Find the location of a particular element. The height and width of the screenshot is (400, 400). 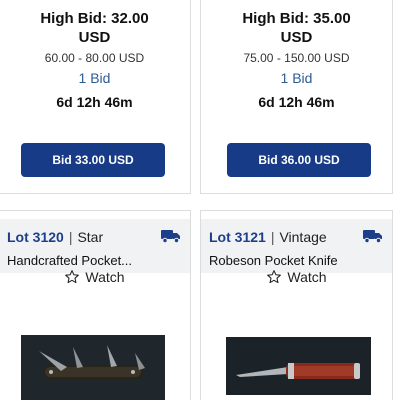

lot-row: Lot 3121 | Vintage is located at coordinates (296, 237).